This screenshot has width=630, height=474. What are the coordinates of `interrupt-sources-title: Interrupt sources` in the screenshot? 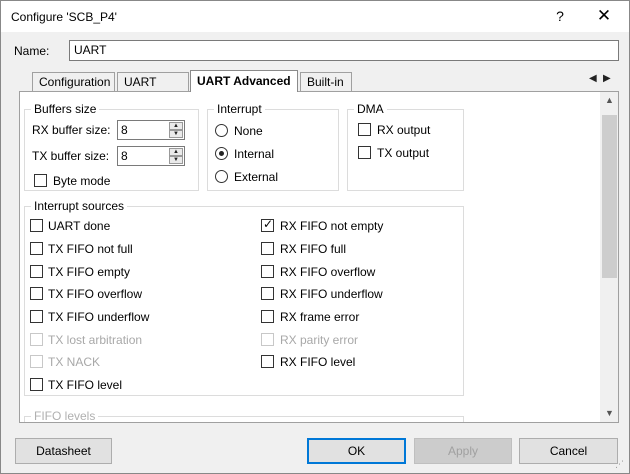 It's located at (79, 206).